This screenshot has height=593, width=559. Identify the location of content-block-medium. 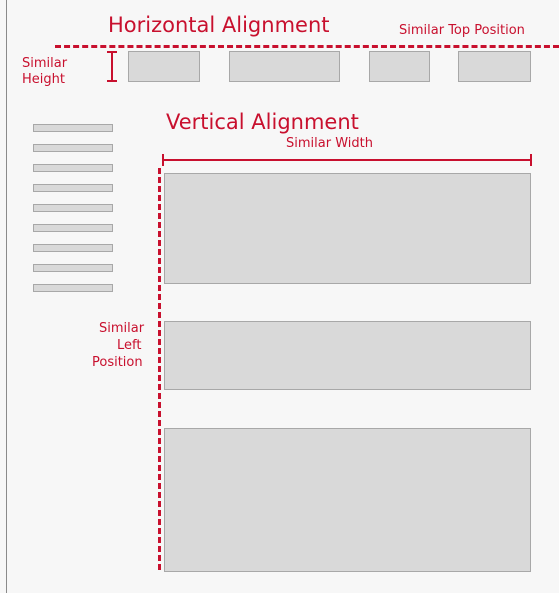
(347, 355).